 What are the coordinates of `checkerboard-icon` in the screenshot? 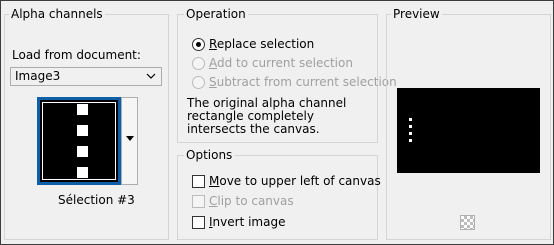 It's located at (467, 222).